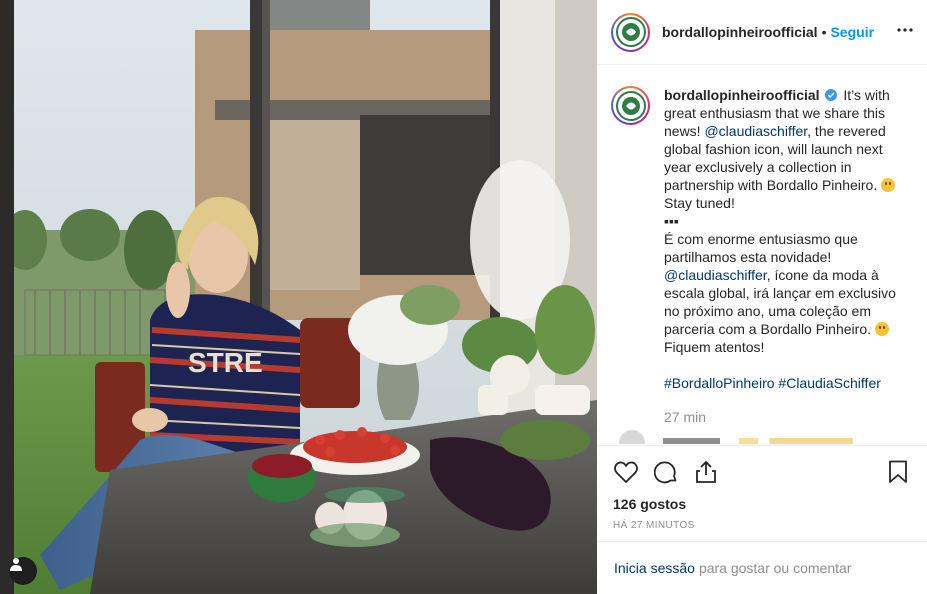 The height and width of the screenshot is (594, 927). Describe the element at coordinates (829, 383) in the screenshot. I see `hashtag-link: #ClaudiaSchiffer` at that location.